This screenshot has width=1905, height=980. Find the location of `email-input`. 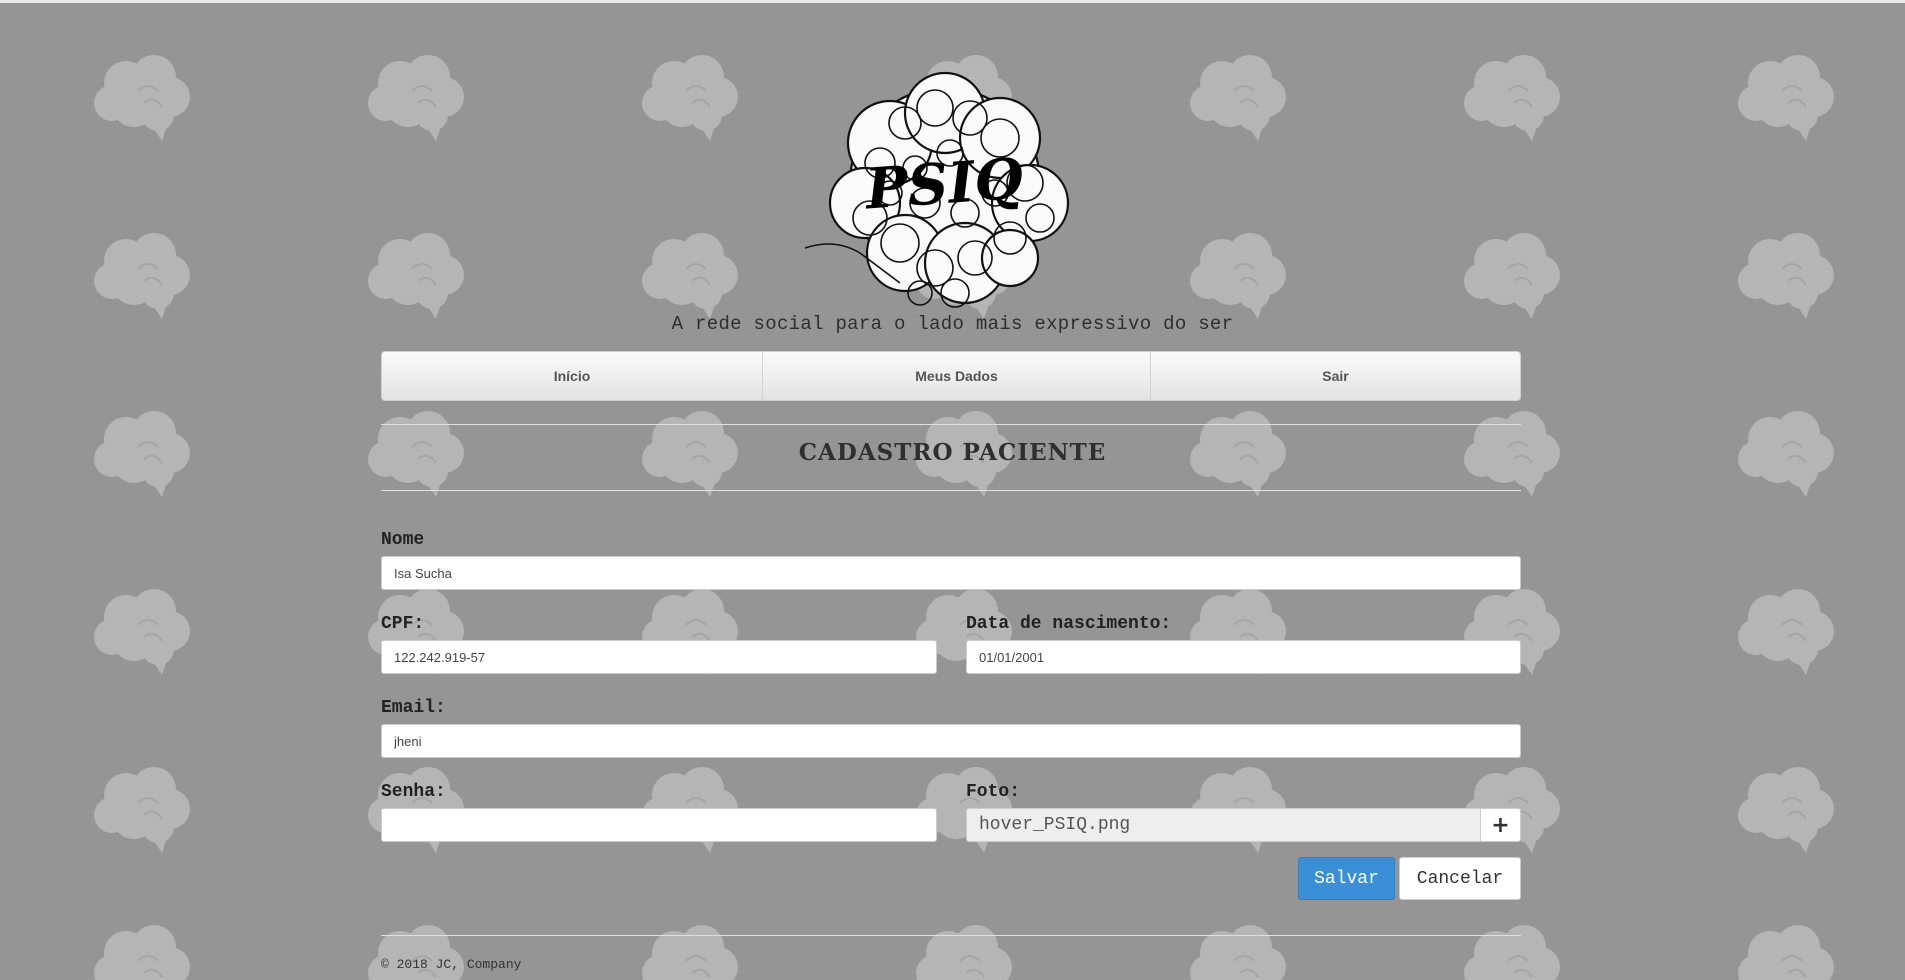

email-input is located at coordinates (951, 741).